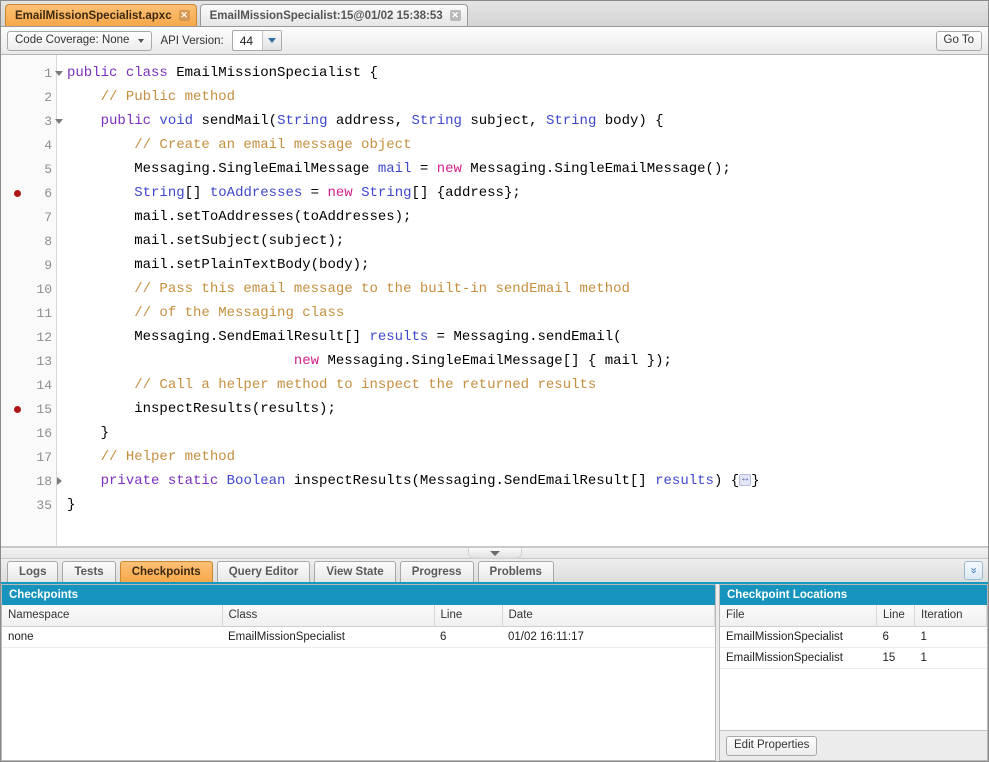 This screenshot has width=989, height=762. What do you see at coordinates (328, 616) in the screenshot?
I see `column-header: Class` at bounding box center [328, 616].